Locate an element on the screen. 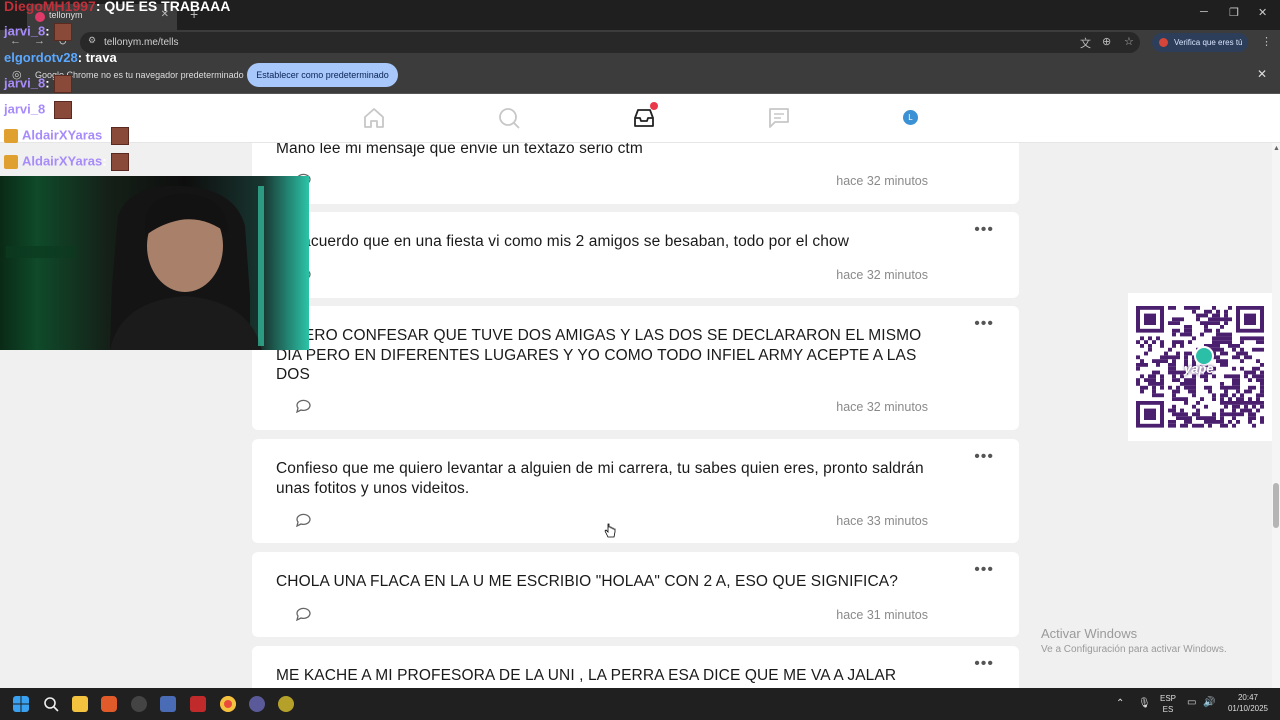 The width and height of the screenshot is (1280, 720). scroll-up-icon: ▲ is located at coordinates (1276, 148).